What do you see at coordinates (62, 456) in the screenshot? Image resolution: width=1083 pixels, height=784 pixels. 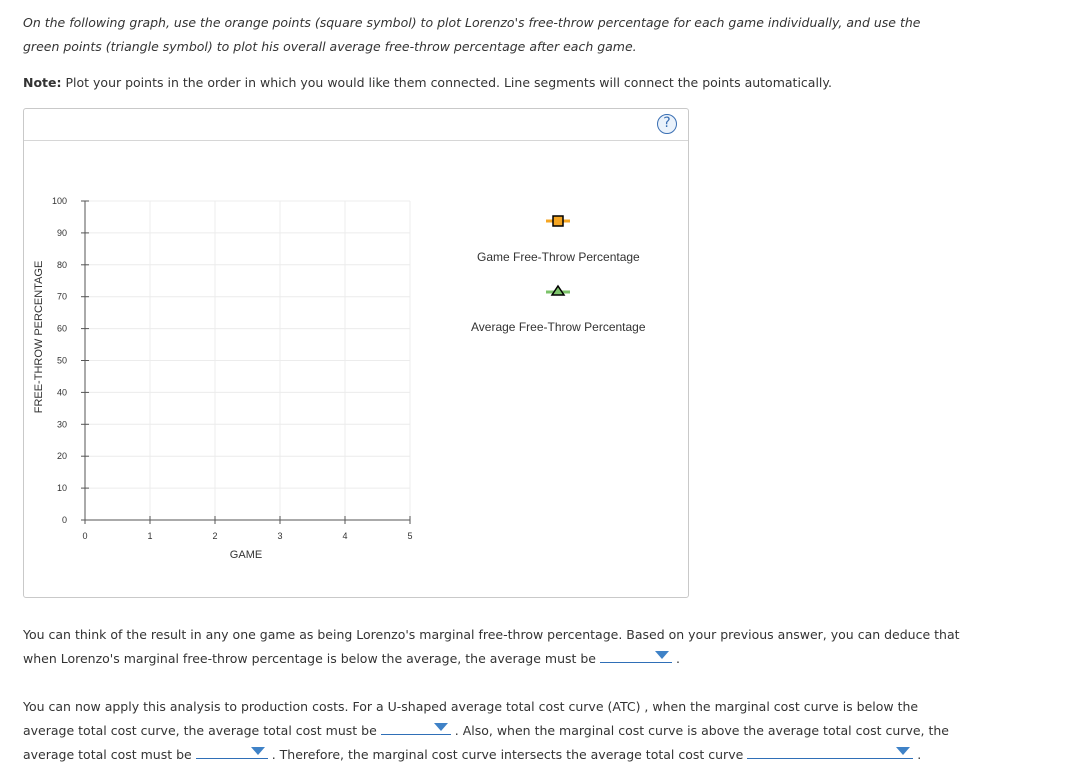 I see `y-tick-label: 20` at bounding box center [62, 456].